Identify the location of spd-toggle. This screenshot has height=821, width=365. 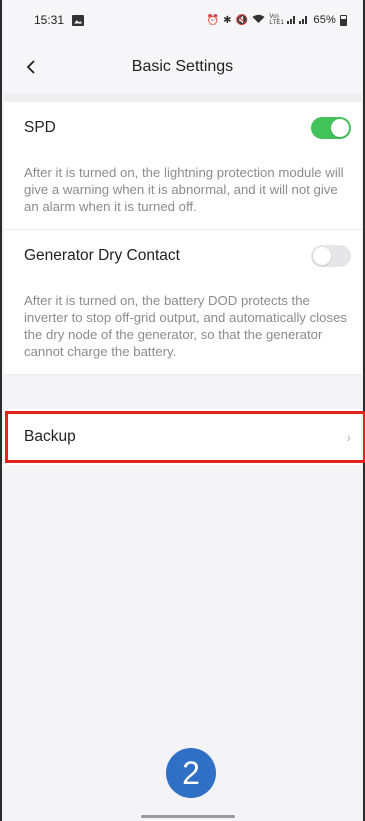
(331, 127).